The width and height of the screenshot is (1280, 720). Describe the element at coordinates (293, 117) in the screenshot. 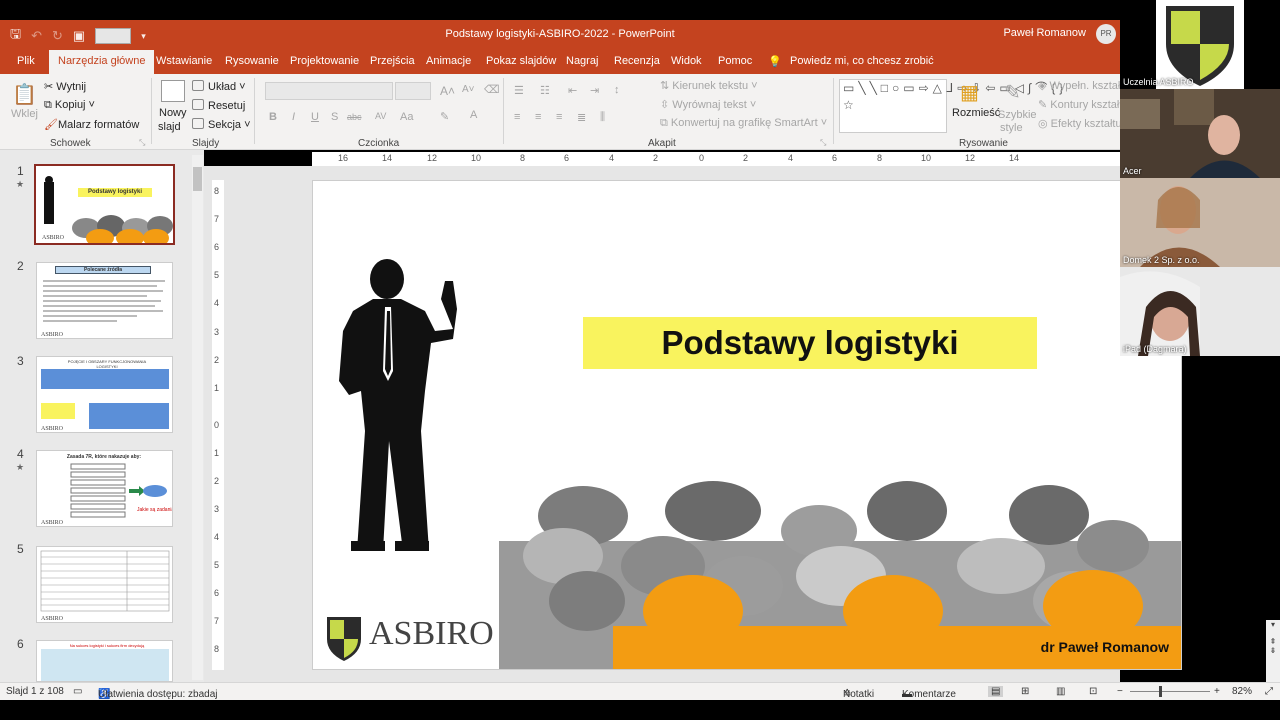

I see `italic-icon: I` at that location.